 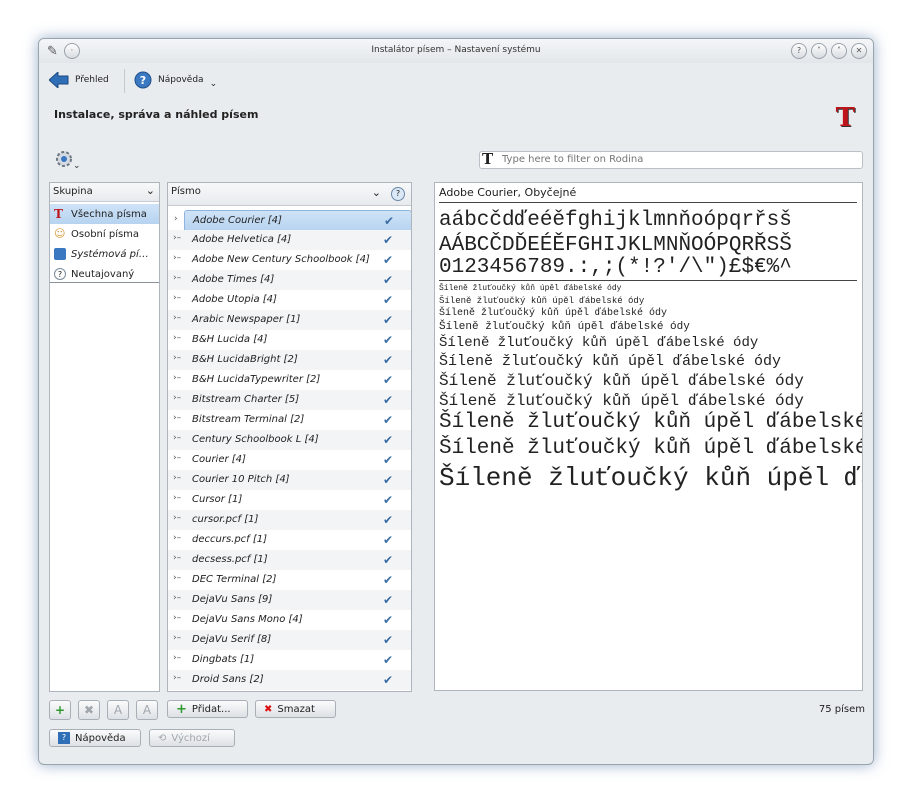 What do you see at coordinates (147, 710) in the screenshot?
I see `disable-group-button: A` at bounding box center [147, 710].